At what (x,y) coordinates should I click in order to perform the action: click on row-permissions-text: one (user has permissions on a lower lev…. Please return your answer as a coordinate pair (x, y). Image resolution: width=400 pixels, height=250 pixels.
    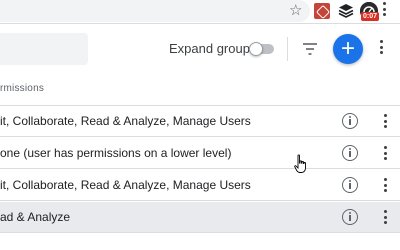
    Looking at the image, I should click on (116, 153).